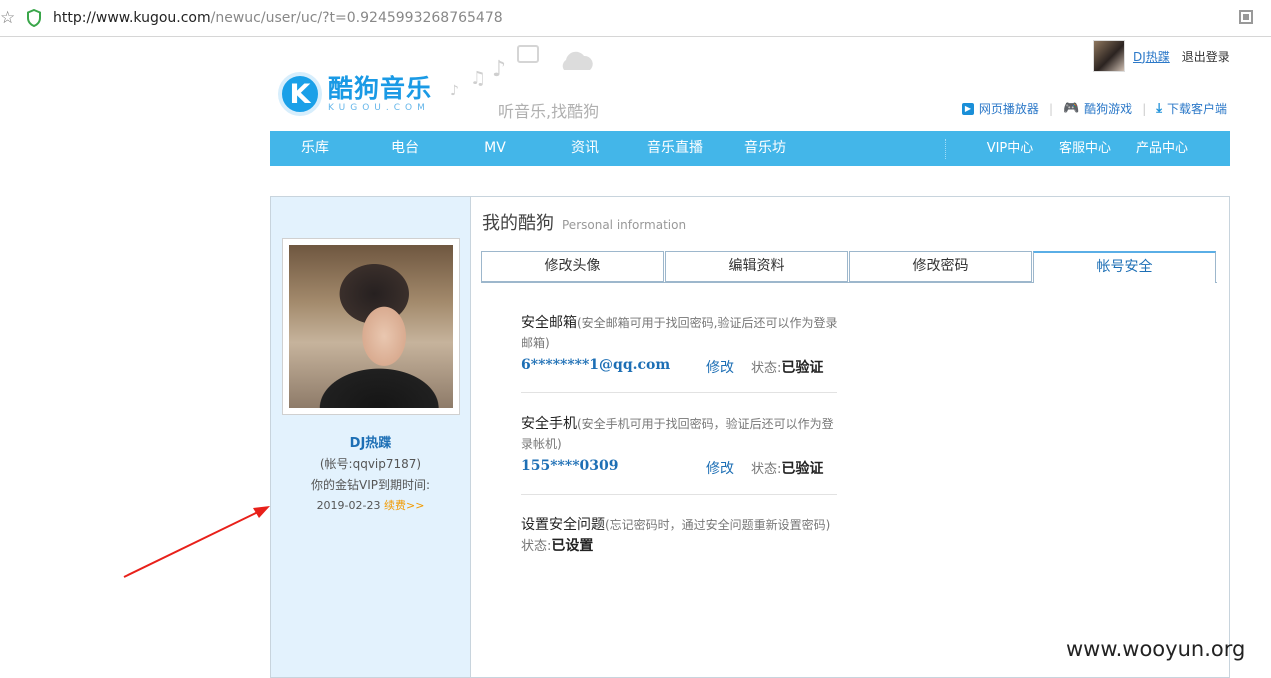  Describe the element at coordinates (495, 148) in the screenshot. I see `nav-item-mv: MV` at that location.